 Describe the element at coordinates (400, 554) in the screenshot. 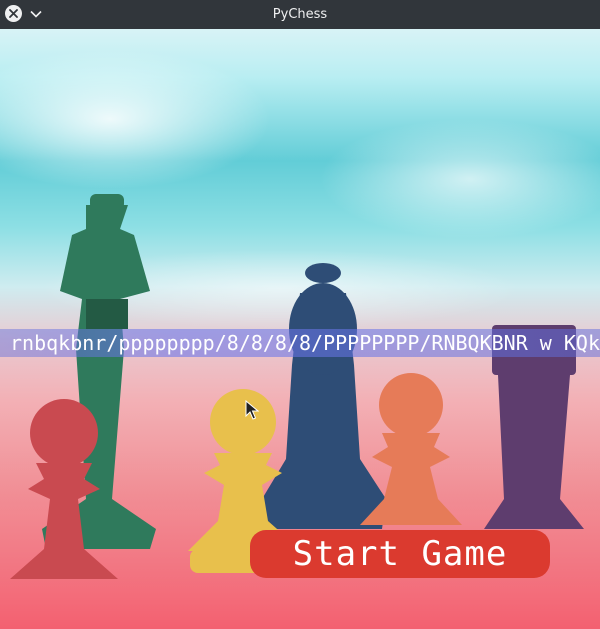

I see `start-game-button: Start Game` at that location.